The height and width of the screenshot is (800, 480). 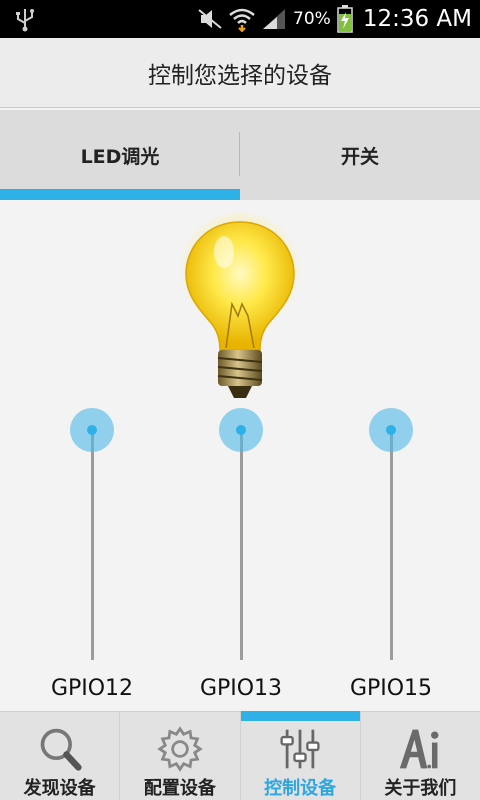 I want to click on nav-label: 控制设备, so click(x=300, y=788).